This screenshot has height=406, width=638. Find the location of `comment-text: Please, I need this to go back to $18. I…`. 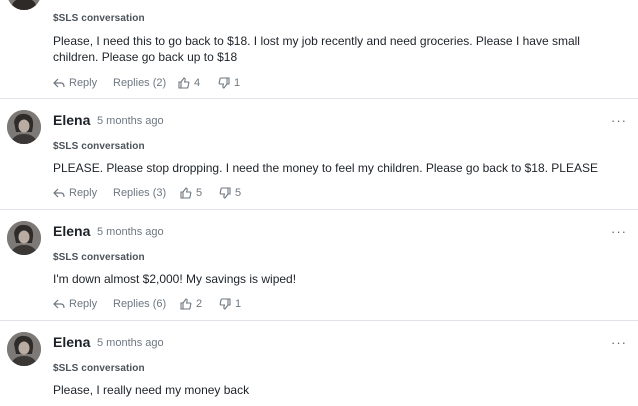

comment-text: Please, I need this to go back to $18. I… is located at coordinates (316, 49).